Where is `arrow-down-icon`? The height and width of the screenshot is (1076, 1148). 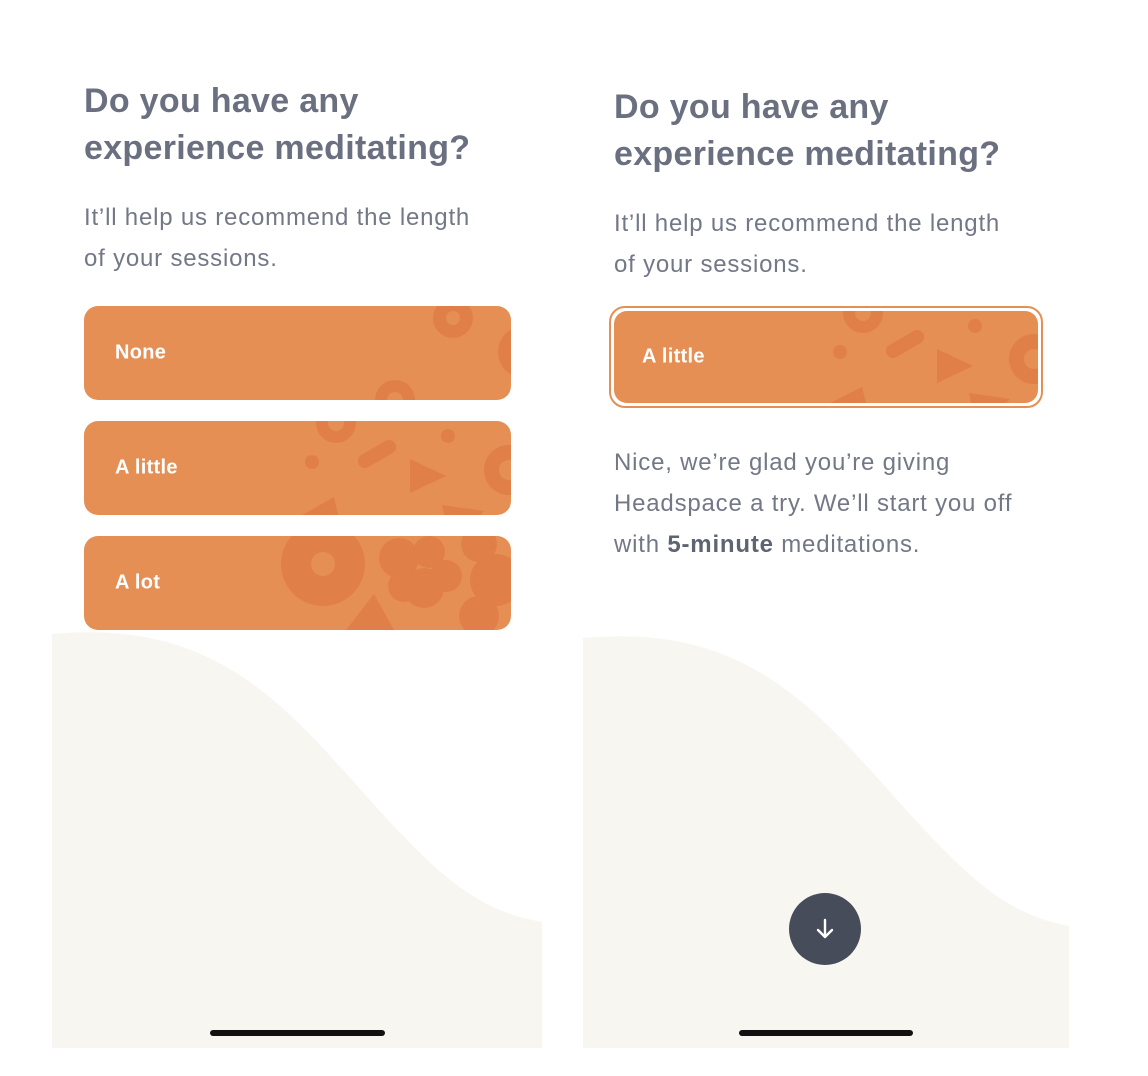 arrow-down-icon is located at coordinates (825, 928).